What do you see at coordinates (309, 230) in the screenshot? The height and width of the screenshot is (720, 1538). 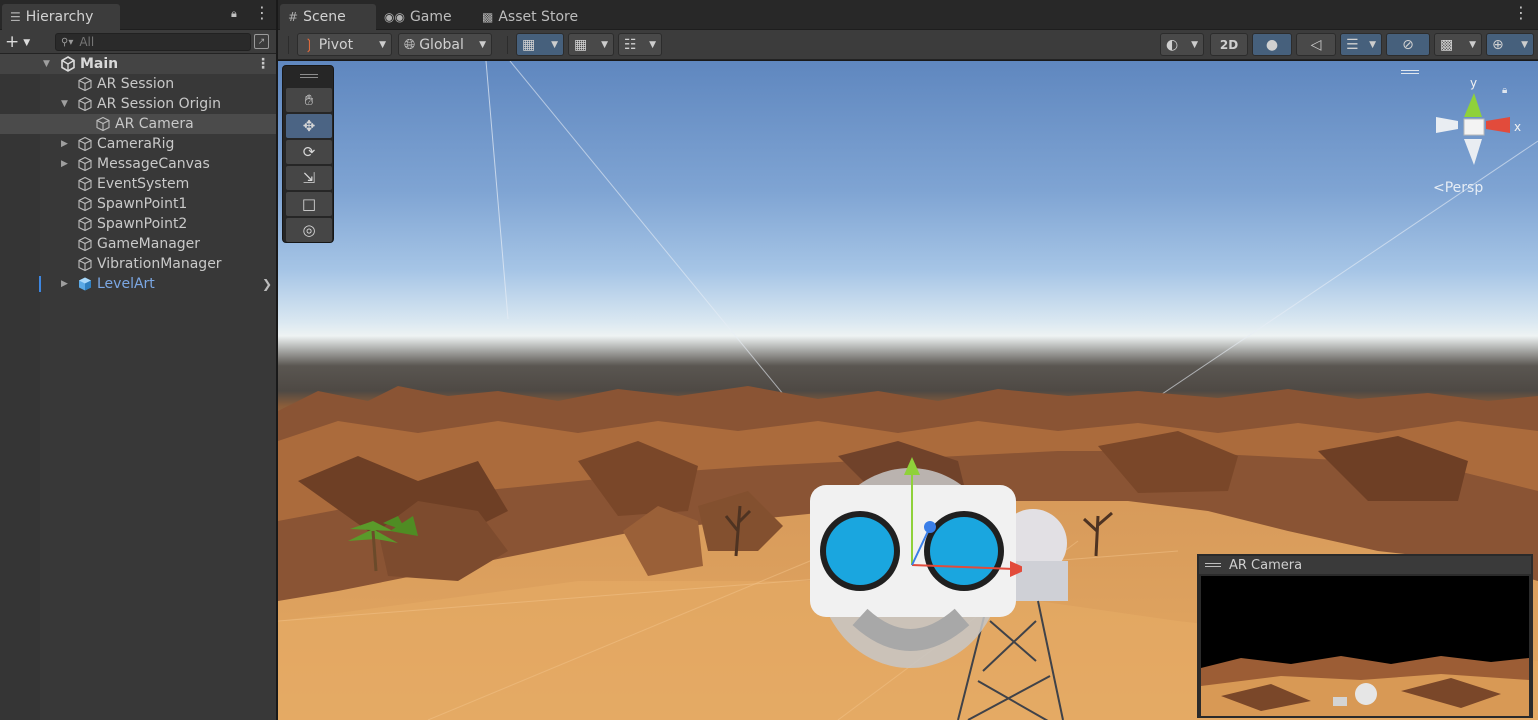 I see `transform-tool: ◎` at bounding box center [309, 230].